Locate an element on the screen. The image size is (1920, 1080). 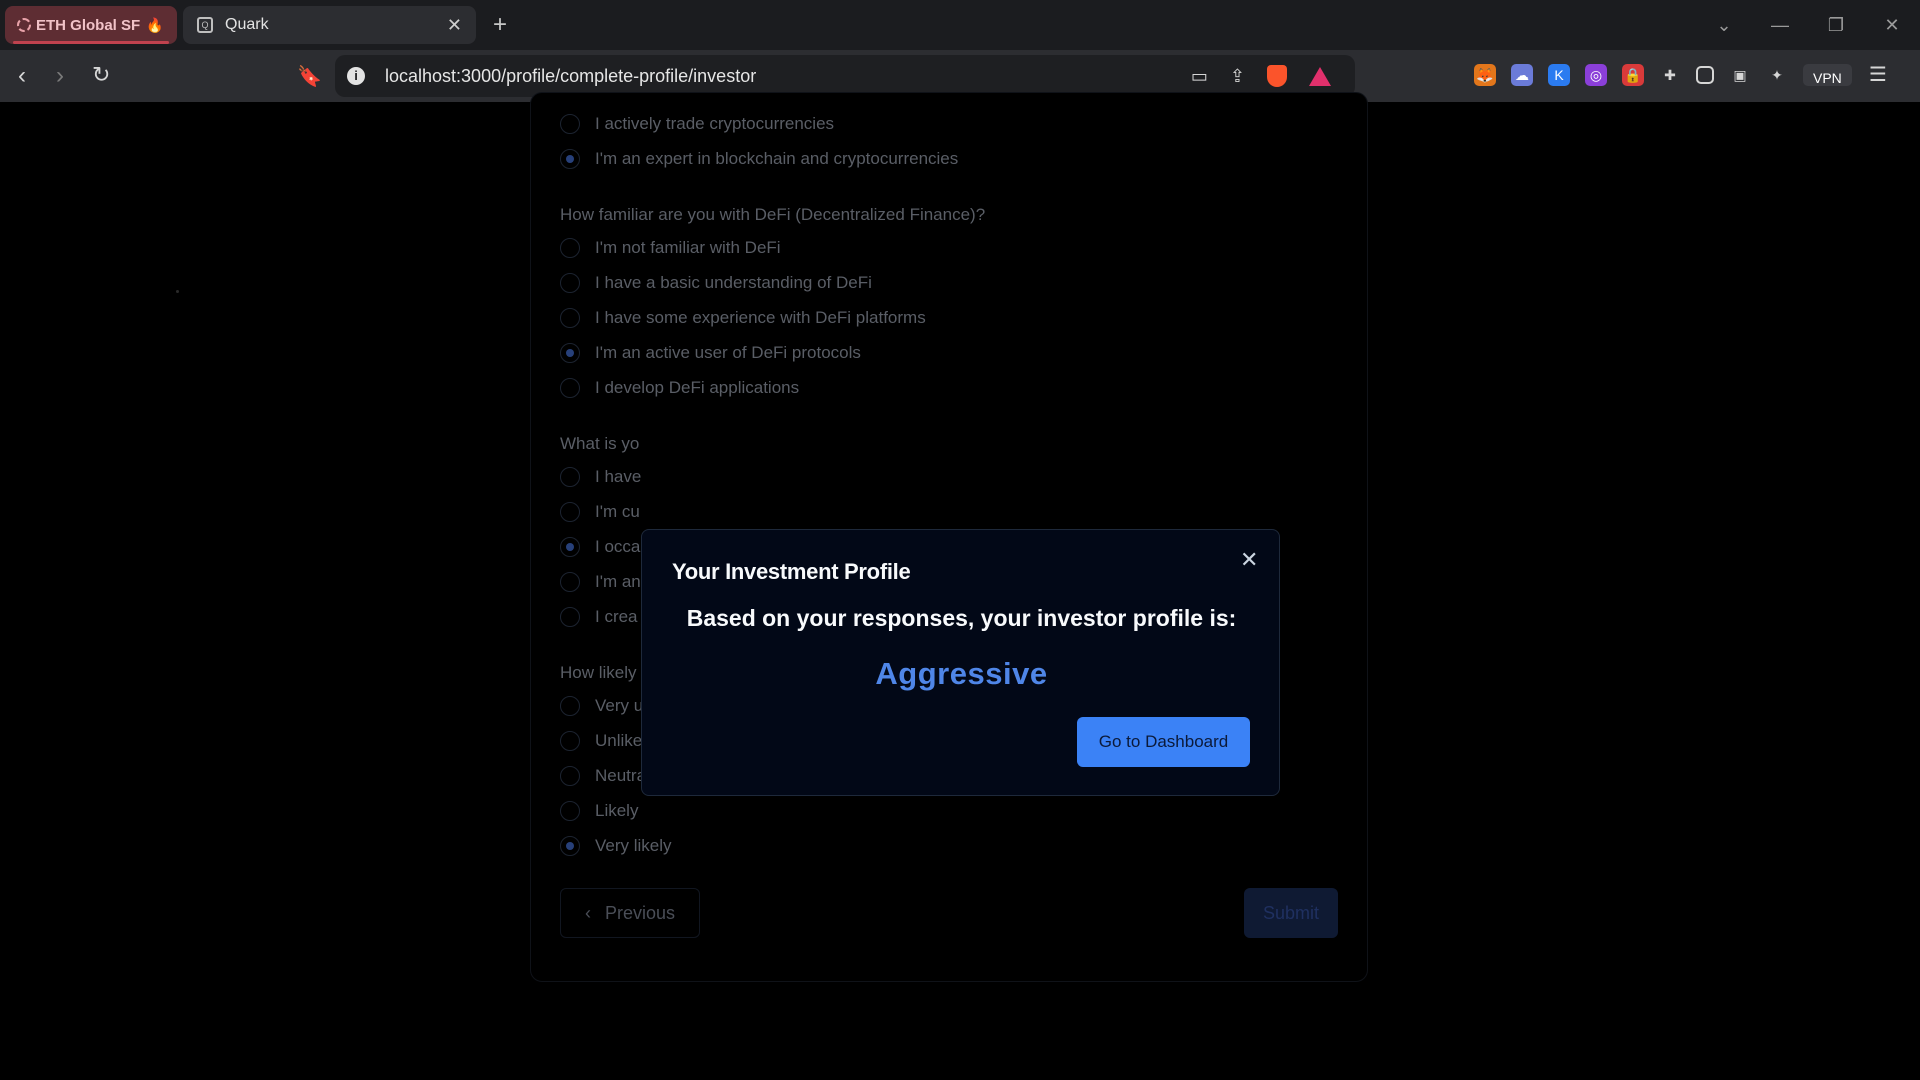
stray-dot is located at coordinates (177, 291).